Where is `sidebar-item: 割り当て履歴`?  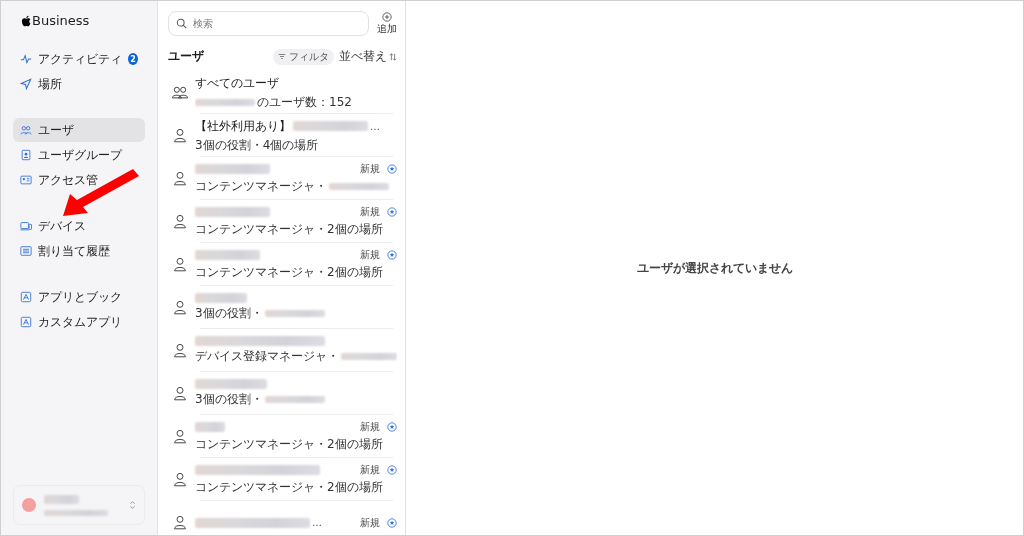 sidebar-item: 割り当て履歴 is located at coordinates (79, 251).